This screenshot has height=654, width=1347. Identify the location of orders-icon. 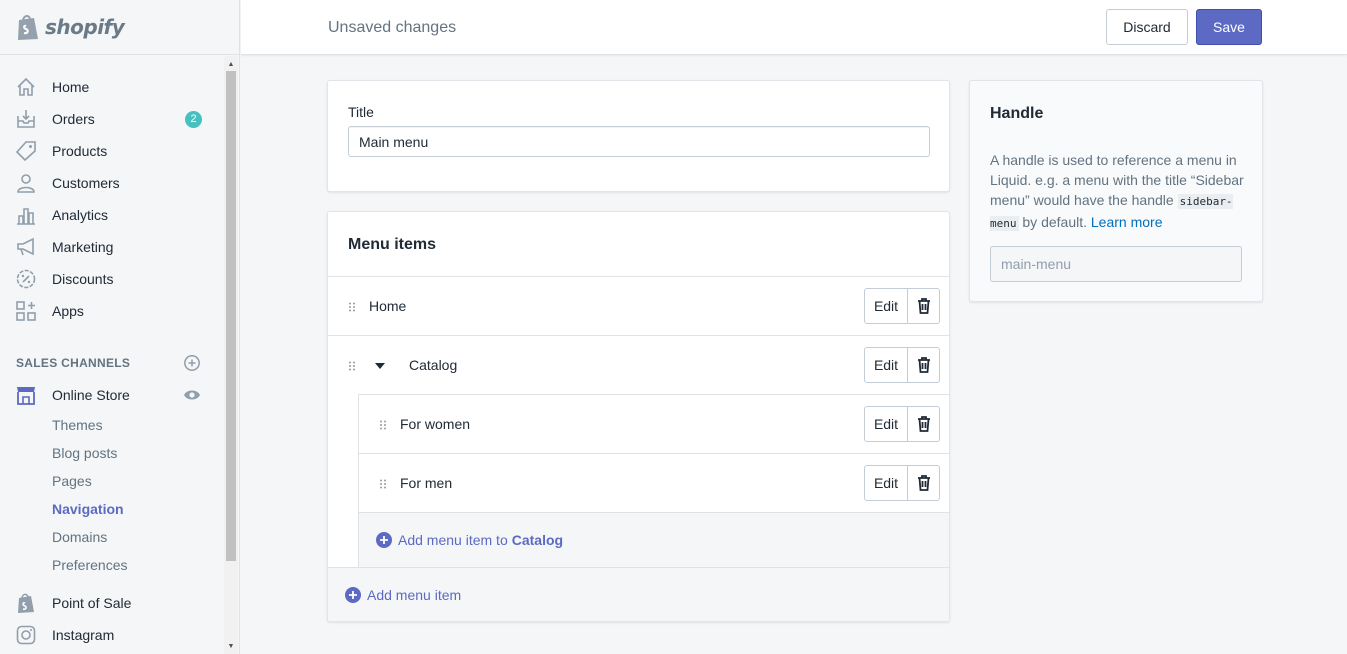
(26, 119).